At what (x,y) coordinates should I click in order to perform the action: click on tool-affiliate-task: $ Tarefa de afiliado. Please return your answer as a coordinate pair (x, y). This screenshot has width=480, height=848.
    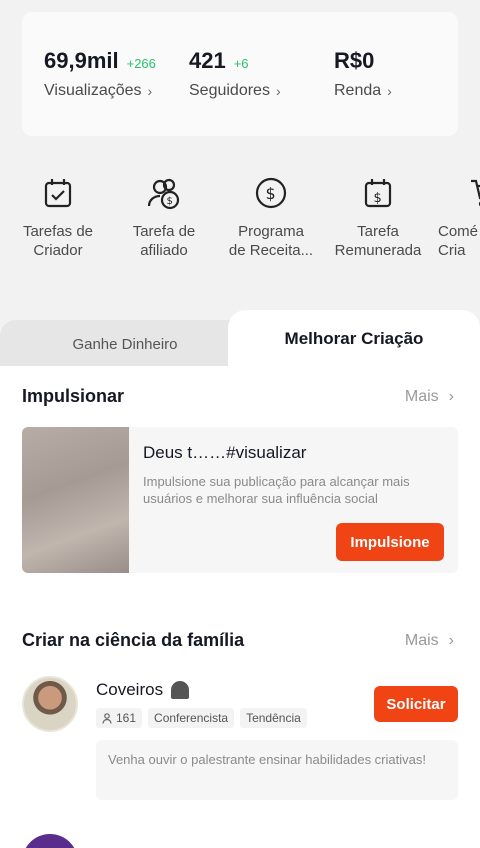
    Looking at the image, I should click on (164, 218).